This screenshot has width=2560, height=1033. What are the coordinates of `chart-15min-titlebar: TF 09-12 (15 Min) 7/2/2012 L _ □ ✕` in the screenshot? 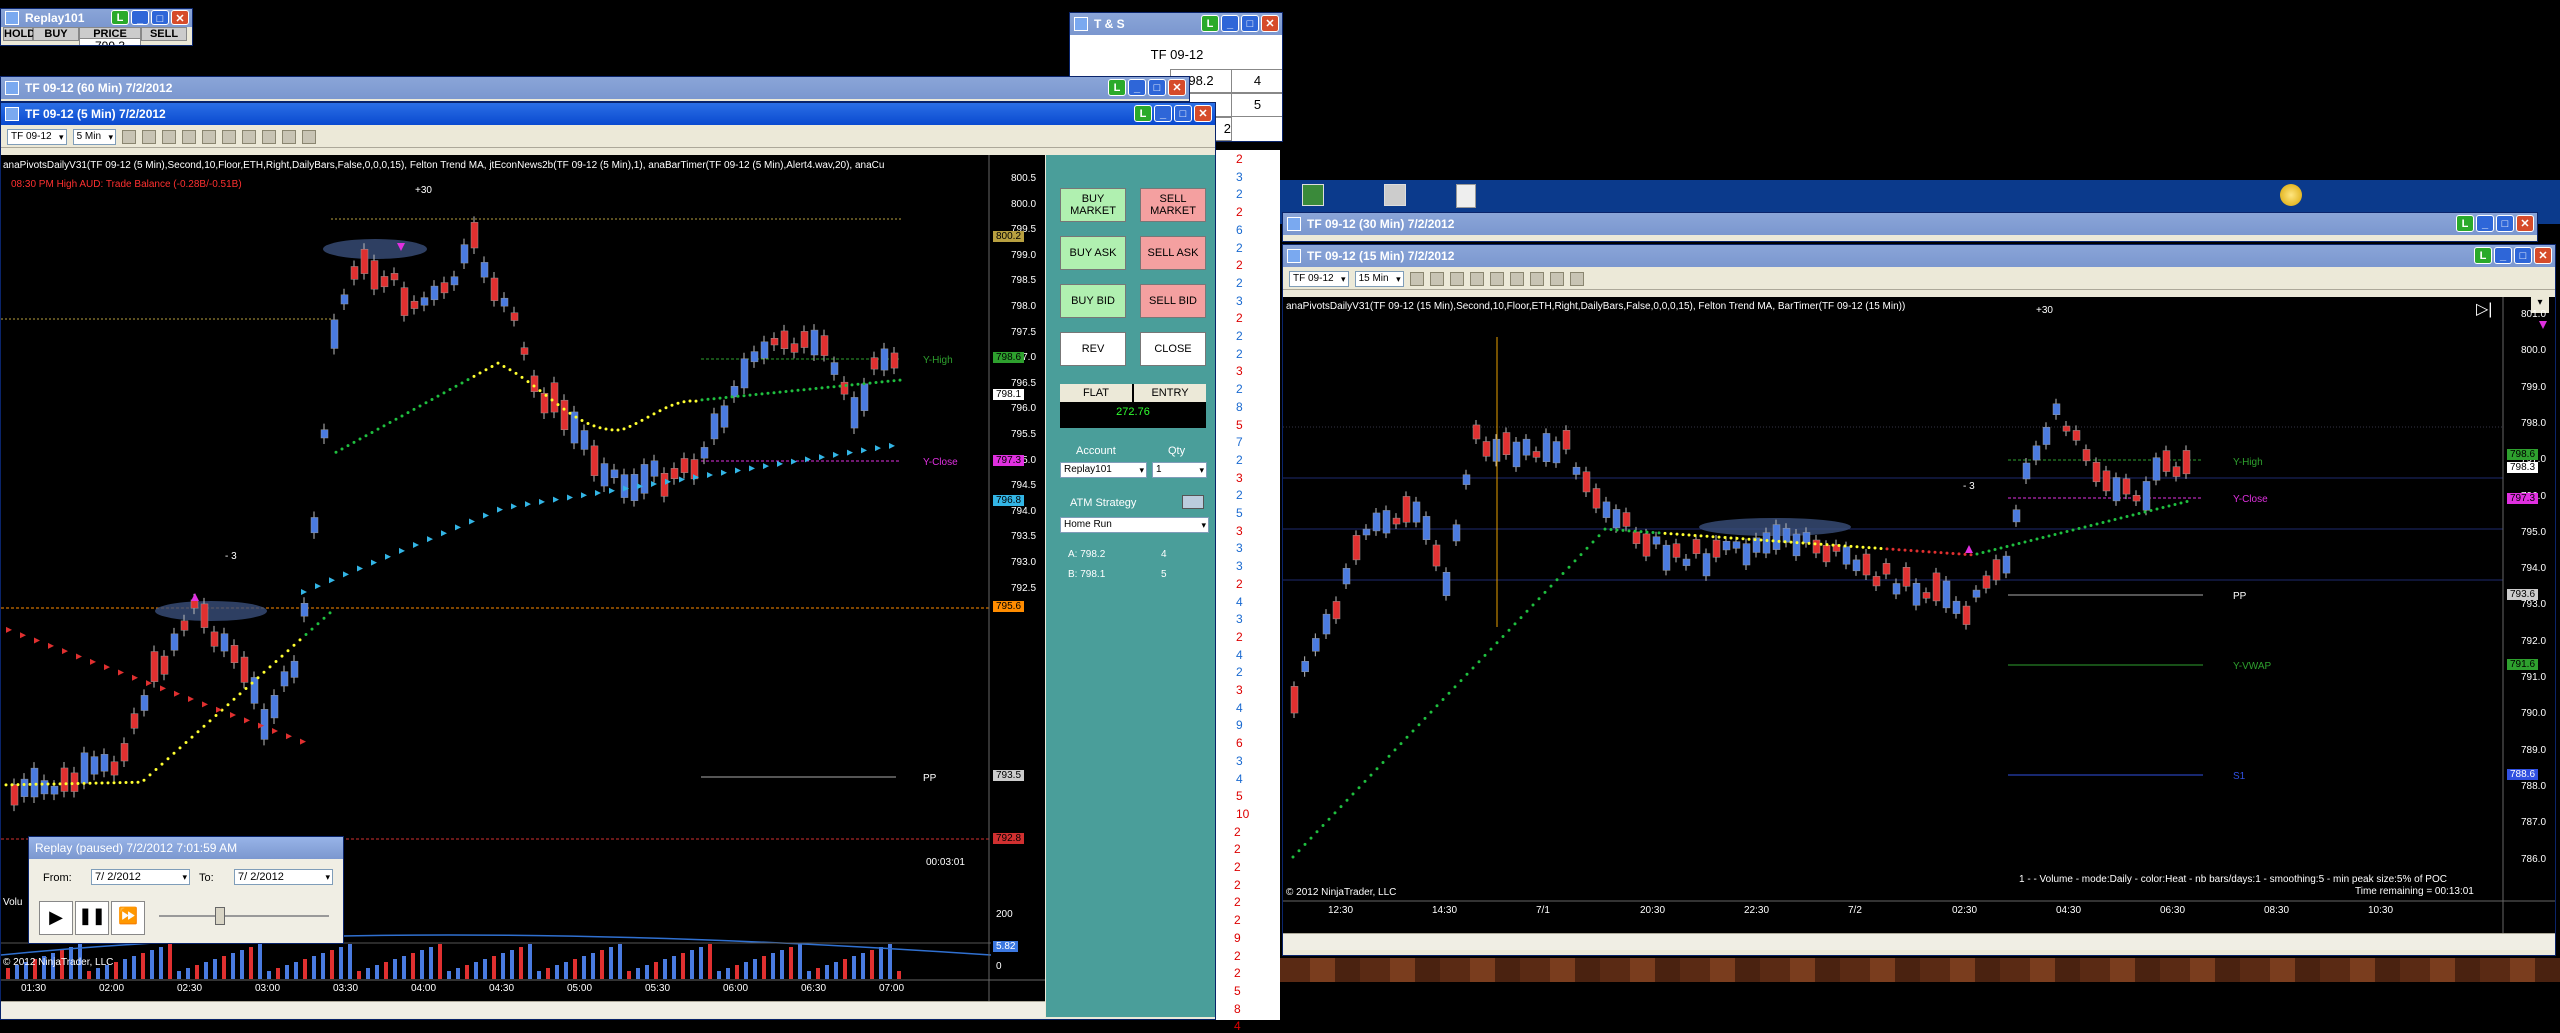 It's located at (1919, 256).